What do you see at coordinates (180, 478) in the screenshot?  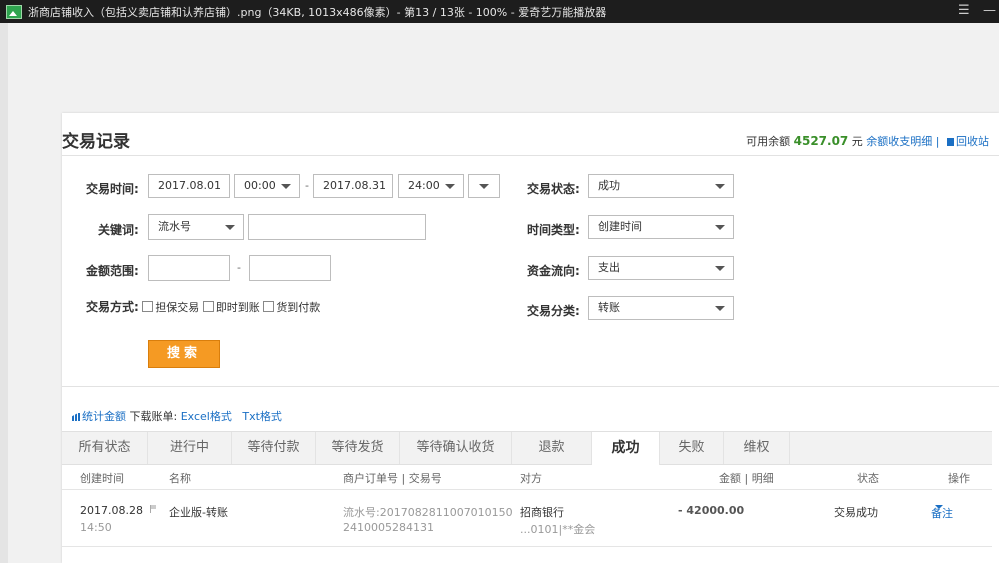 I see `header-name: 名称` at bounding box center [180, 478].